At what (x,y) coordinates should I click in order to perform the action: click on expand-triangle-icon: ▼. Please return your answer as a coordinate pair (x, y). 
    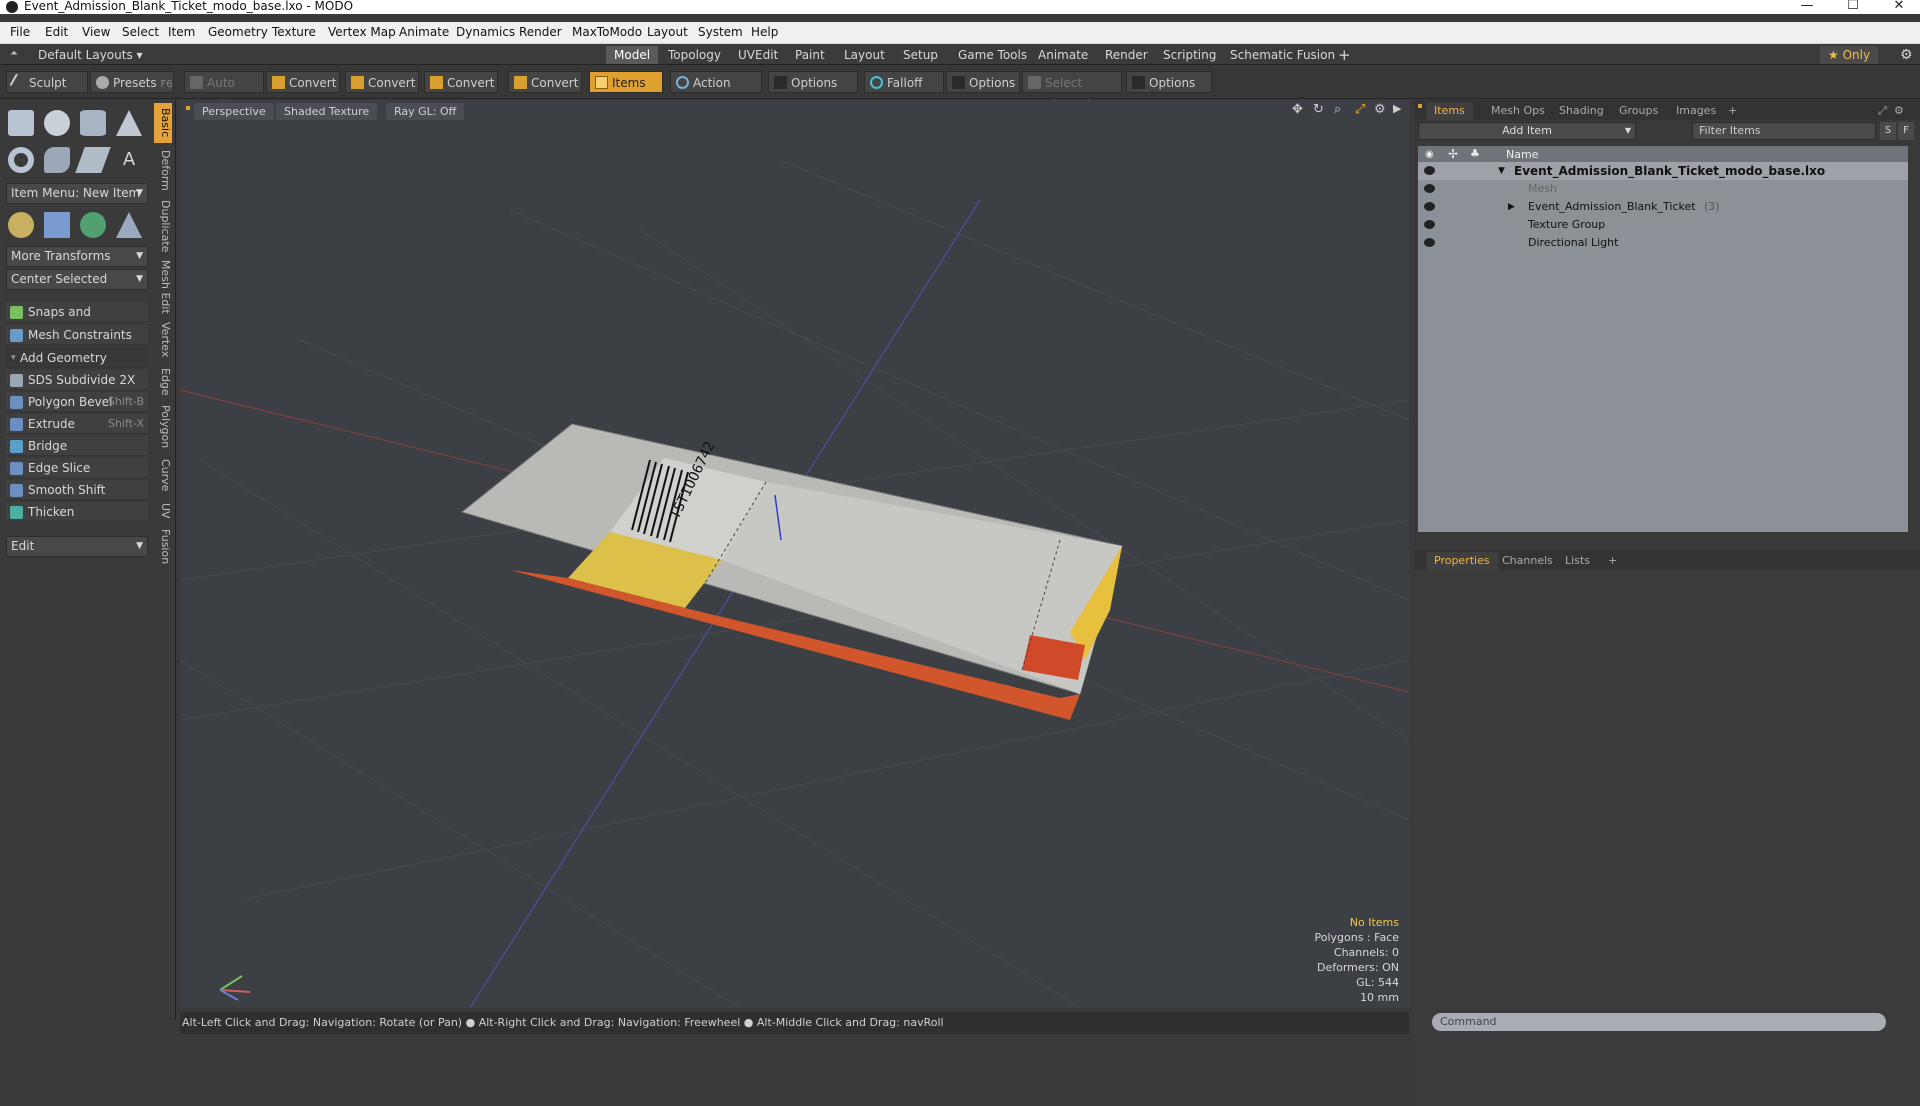
    Looking at the image, I should click on (1501, 171).